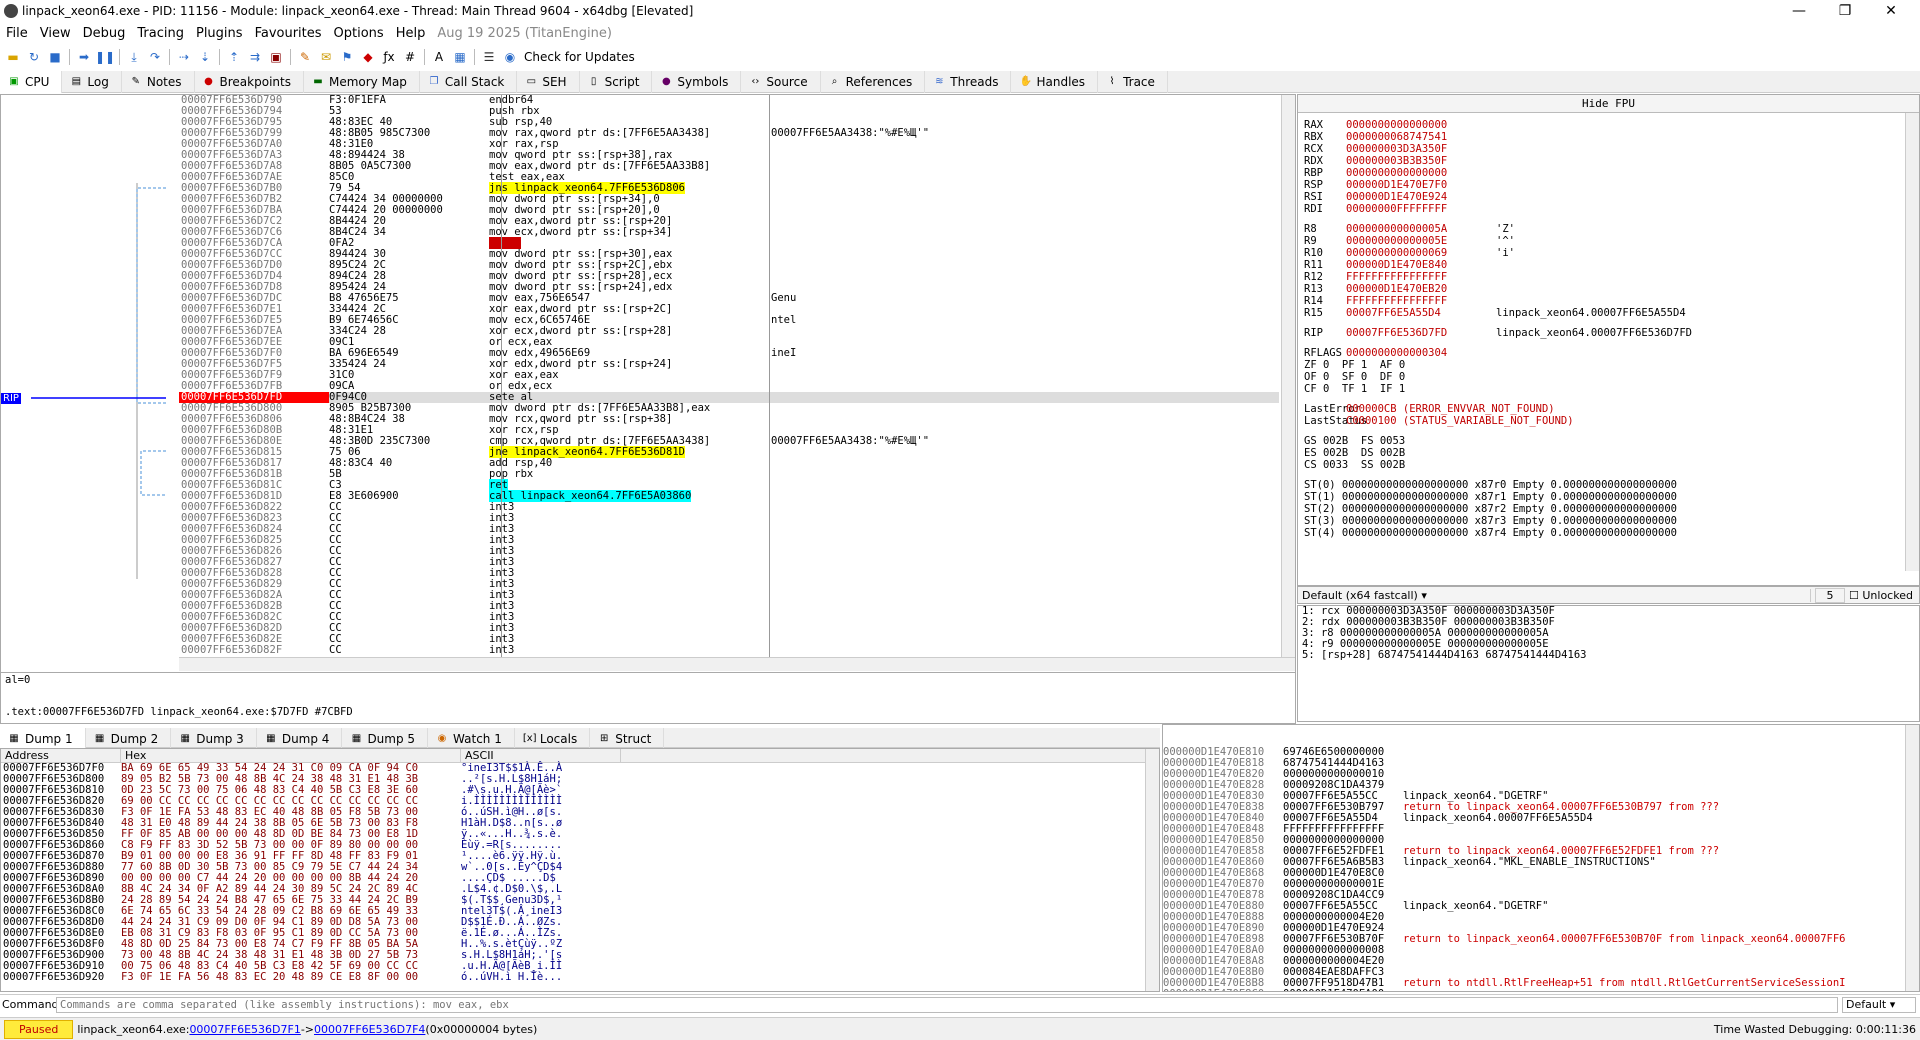  Describe the element at coordinates (1421, 301) in the screenshot. I see `register-value: FFFFFFFFFFFFFFFF` at that location.